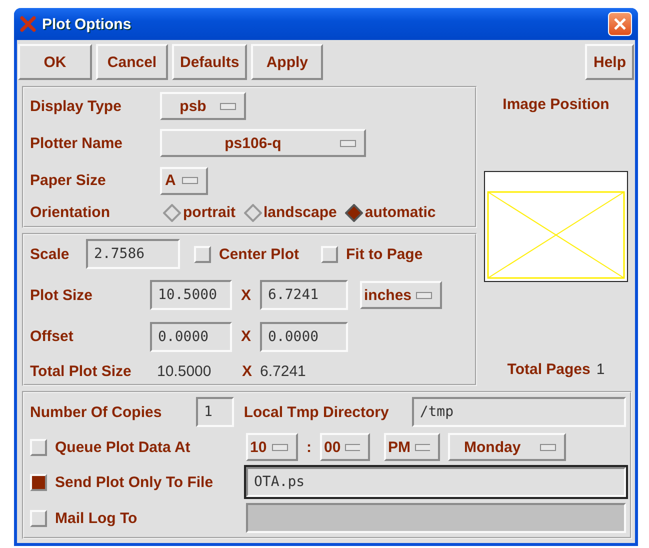 The image size is (649, 548). I want to click on height-field: 6.7241, so click(304, 295).